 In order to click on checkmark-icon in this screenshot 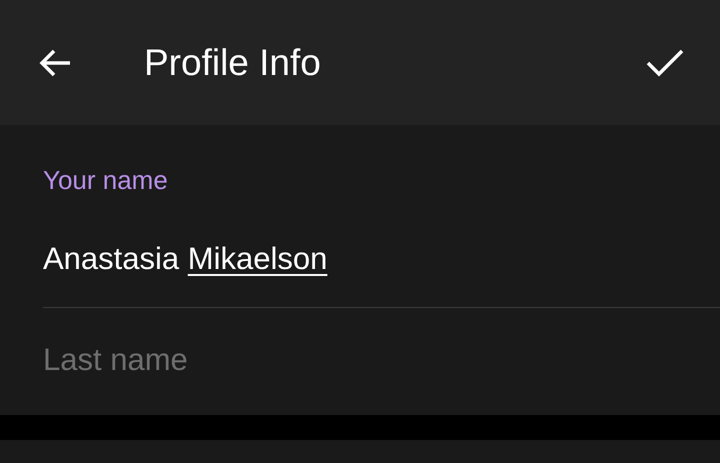, I will do `click(665, 63)`.